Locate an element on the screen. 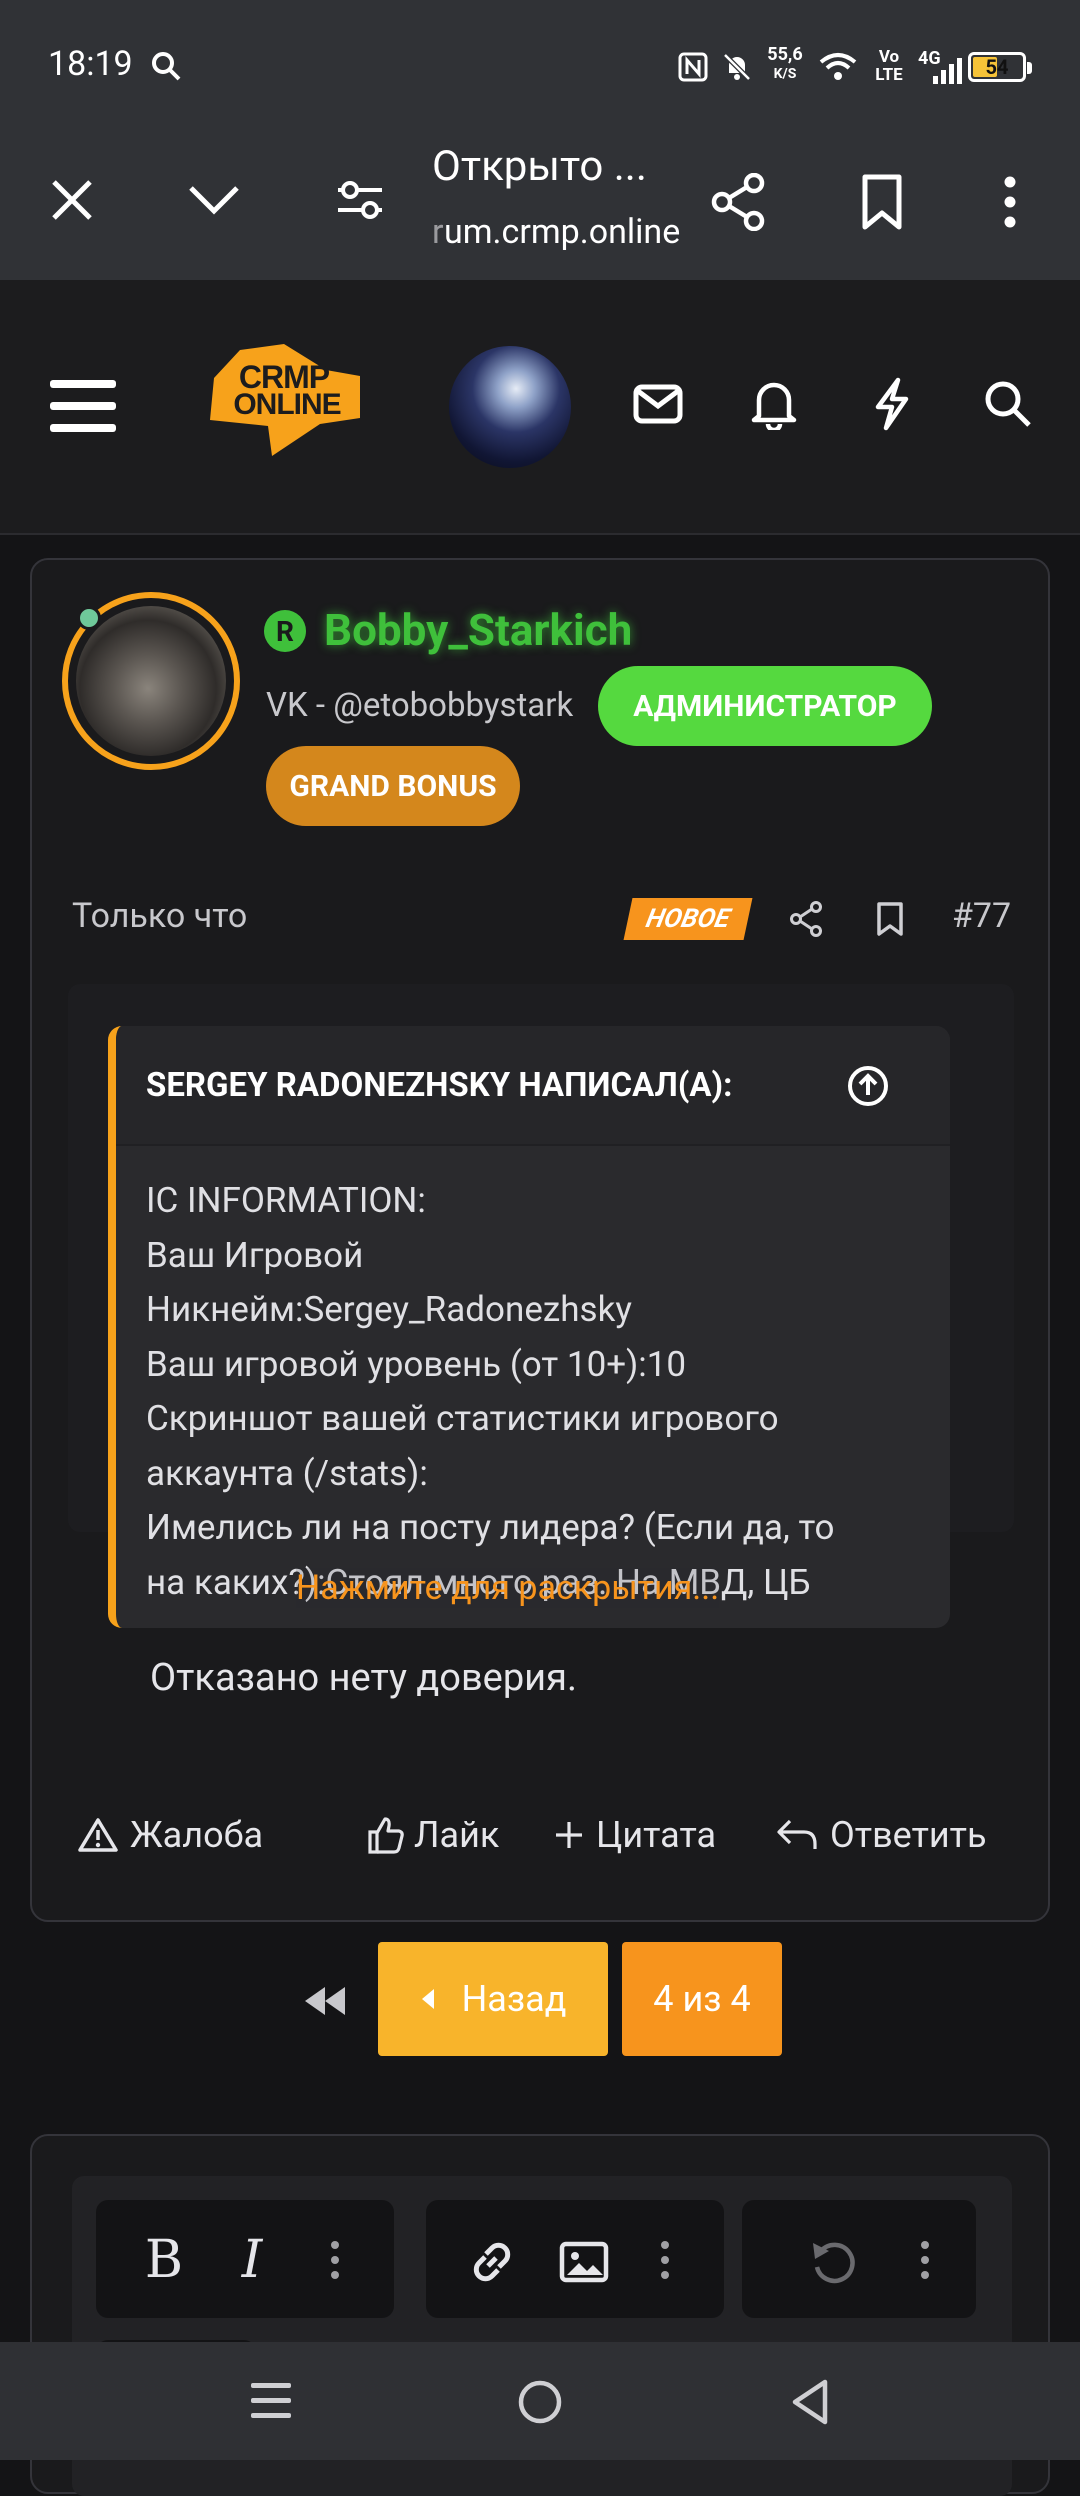 This screenshot has height=2496, width=1080. quote-line: Скриншот вашей статистики игрового is located at coordinates (462, 1418).